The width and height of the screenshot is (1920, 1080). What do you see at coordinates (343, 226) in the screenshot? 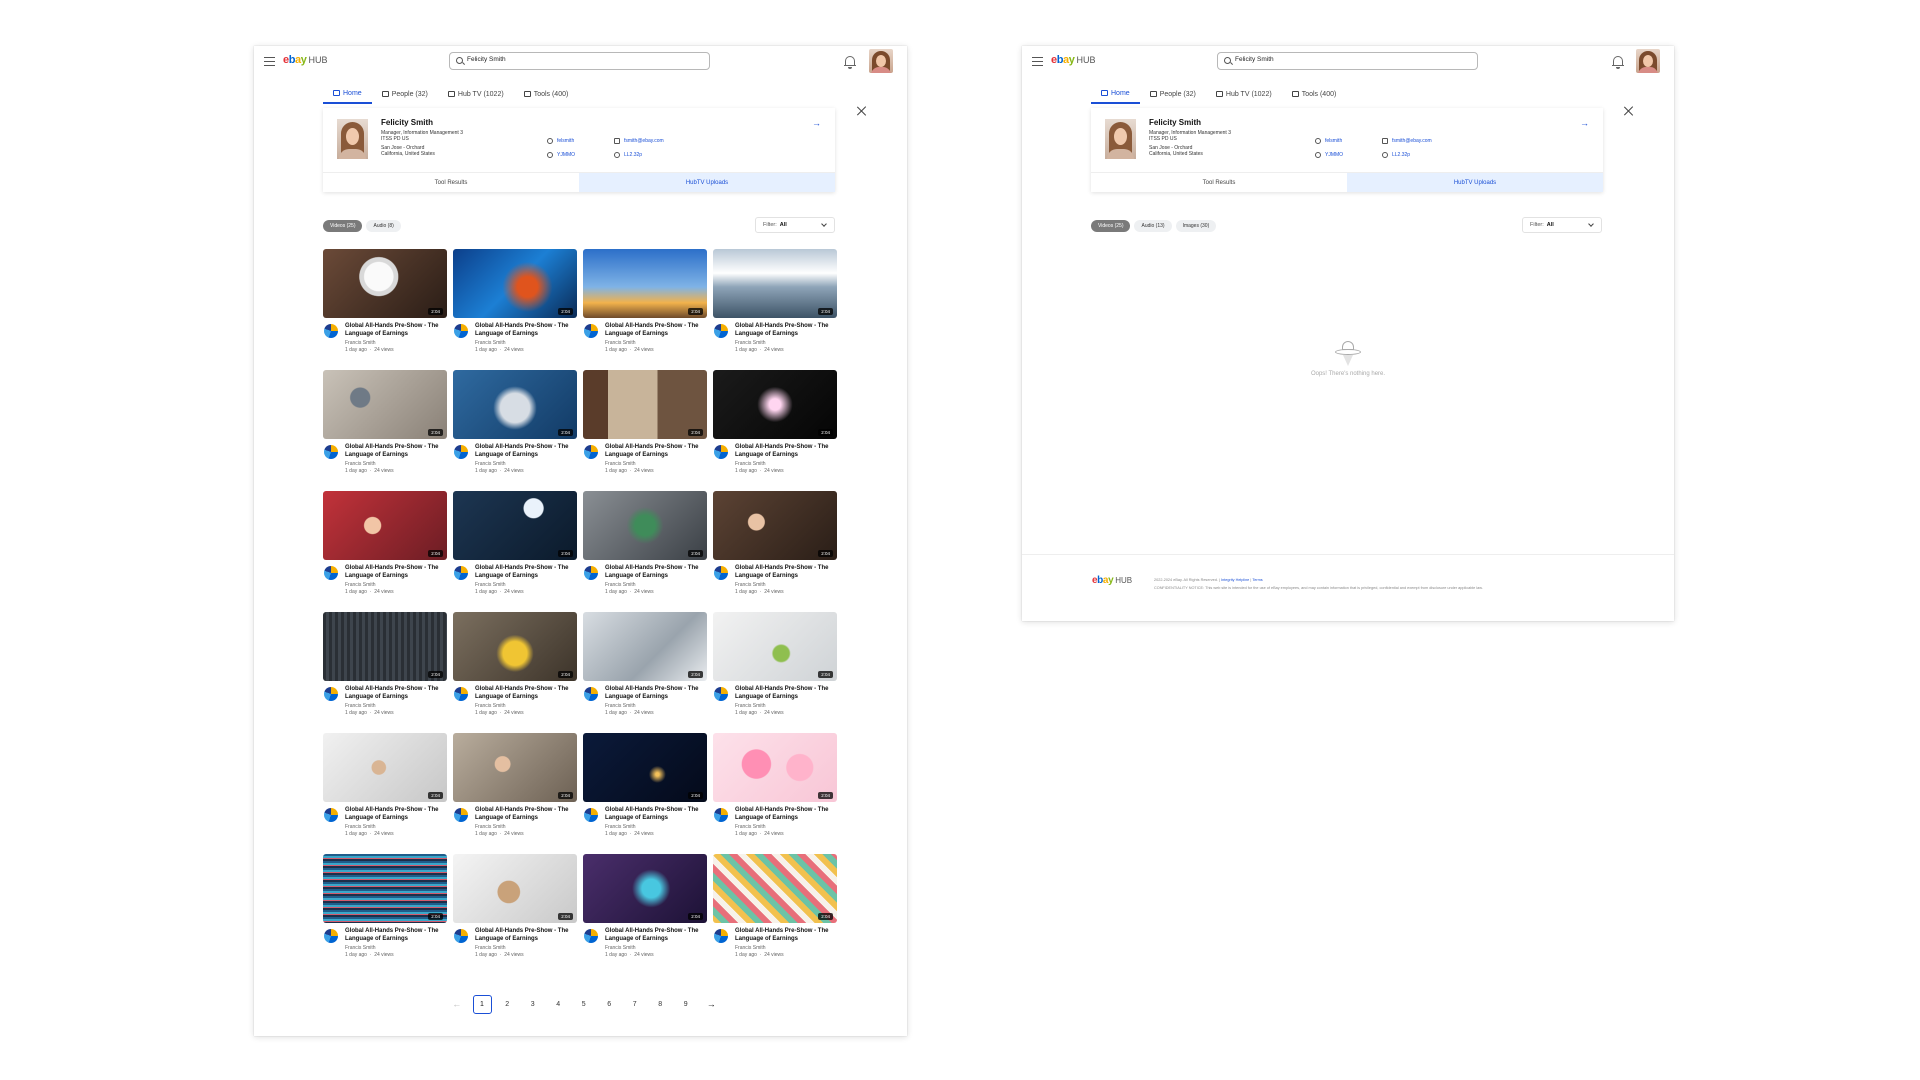
I see `chip-videos: Videos (25)` at bounding box center [343, 226].